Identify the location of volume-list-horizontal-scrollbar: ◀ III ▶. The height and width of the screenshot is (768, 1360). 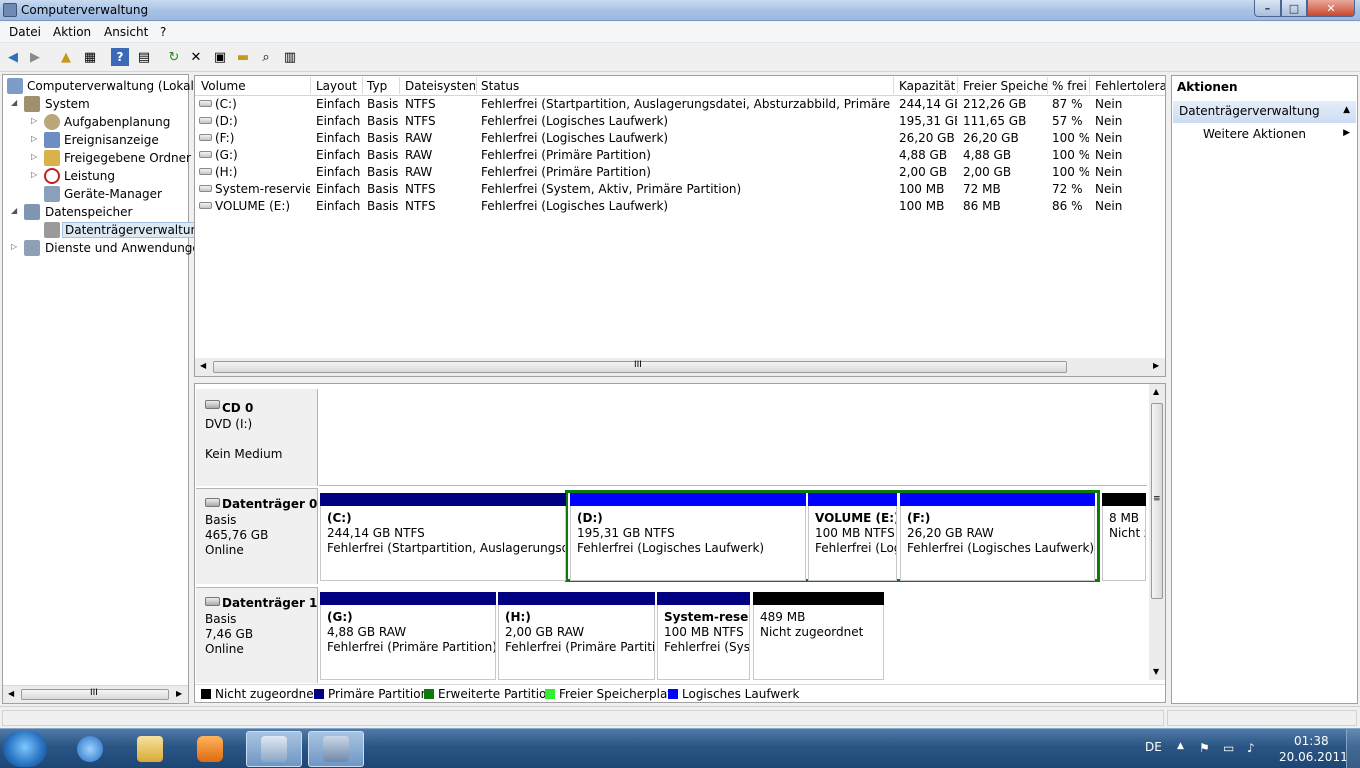
(680, 367).